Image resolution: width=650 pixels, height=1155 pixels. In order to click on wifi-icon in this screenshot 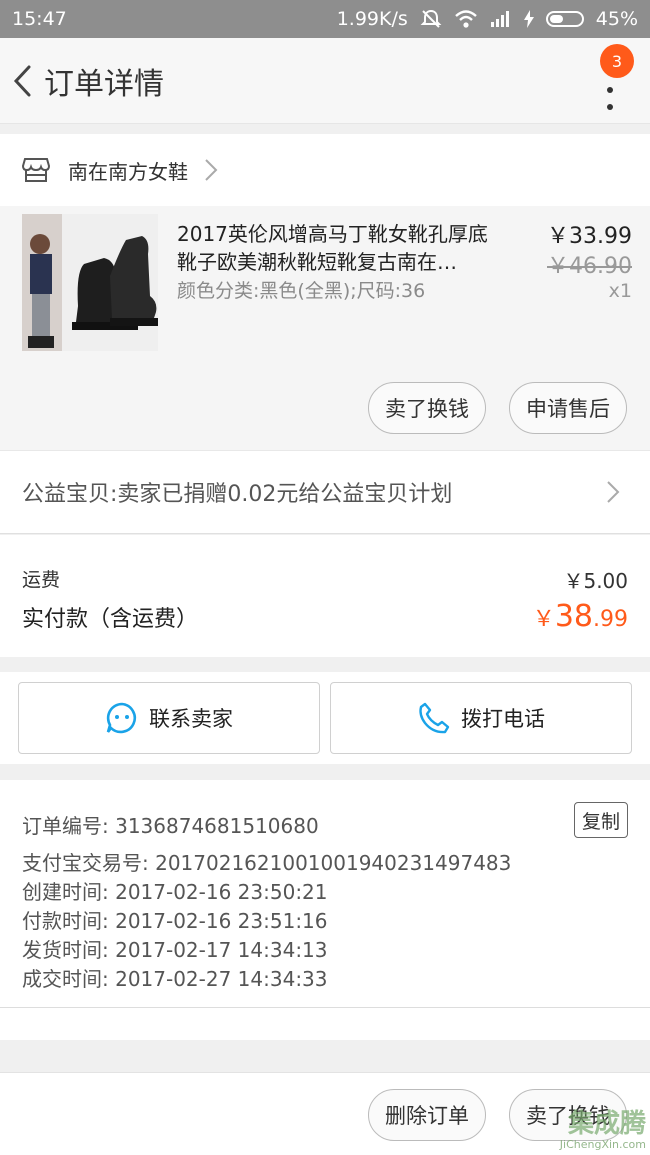, I will do `click(465, 19)`.